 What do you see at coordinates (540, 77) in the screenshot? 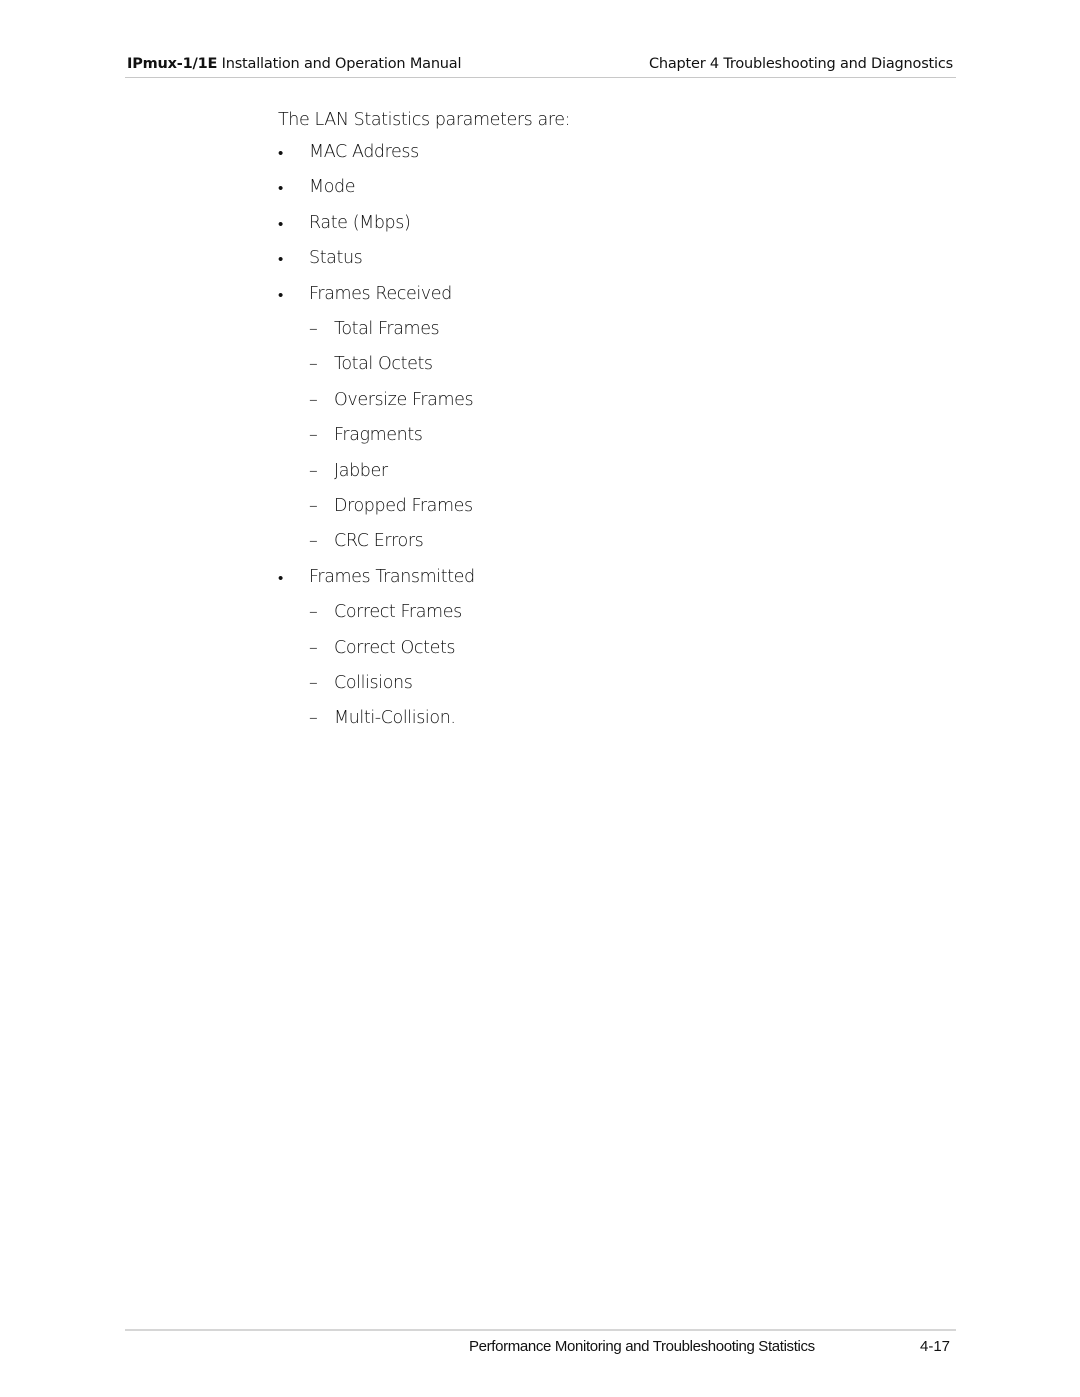
I see `header-divider` at bounding box center [540, 77].